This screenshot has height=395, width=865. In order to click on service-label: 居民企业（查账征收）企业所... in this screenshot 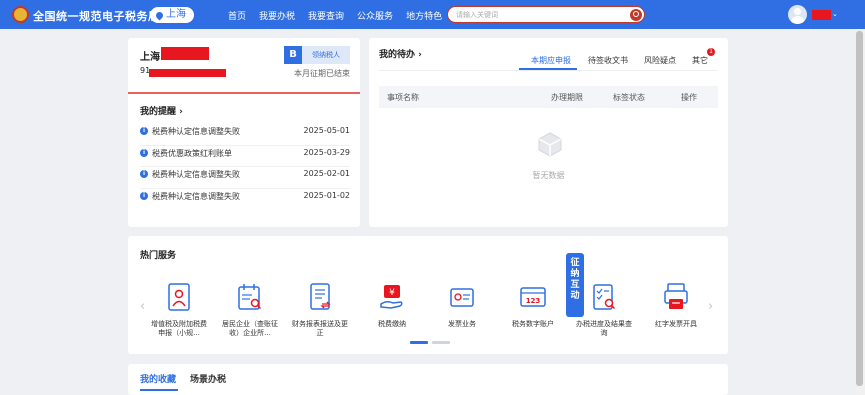, I will do `click(250, 328)`.